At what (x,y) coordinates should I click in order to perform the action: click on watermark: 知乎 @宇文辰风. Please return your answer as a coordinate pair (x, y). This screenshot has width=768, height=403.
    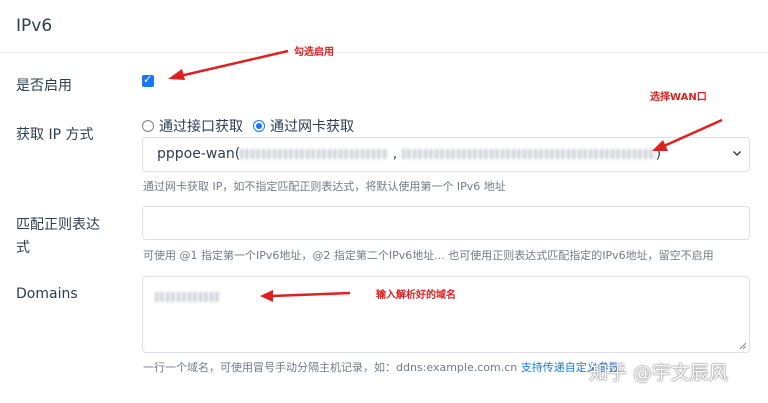
    Looking at the image, I should click on (659, 373).